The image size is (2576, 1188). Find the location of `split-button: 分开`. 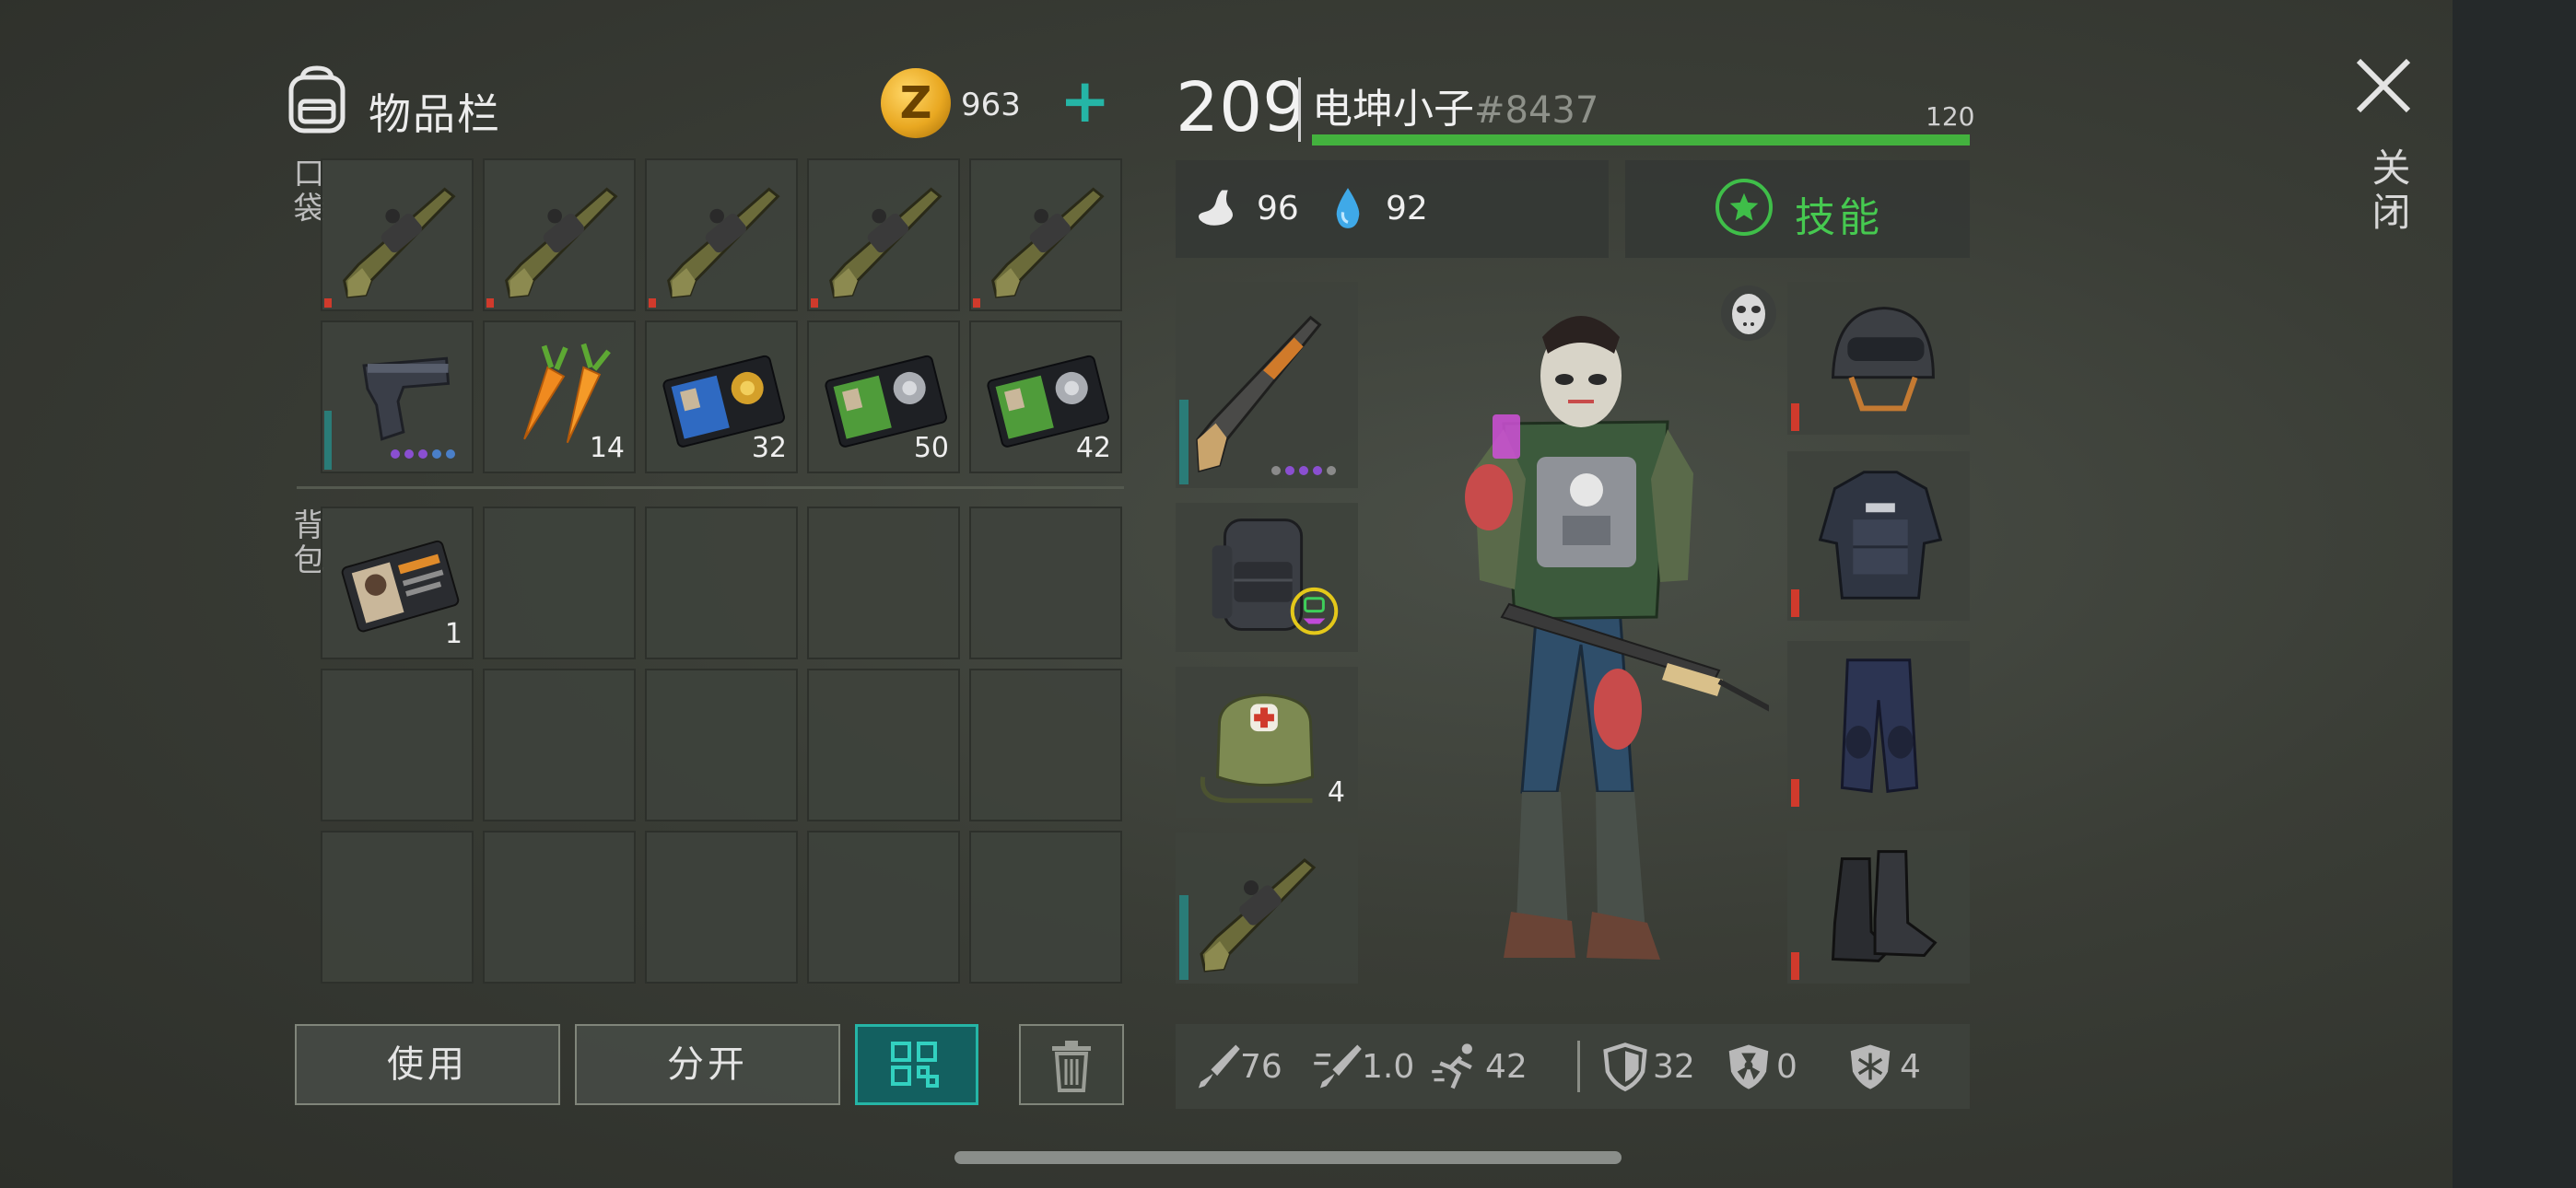

split-button: 分开 is located at coordinates (707, 1064).